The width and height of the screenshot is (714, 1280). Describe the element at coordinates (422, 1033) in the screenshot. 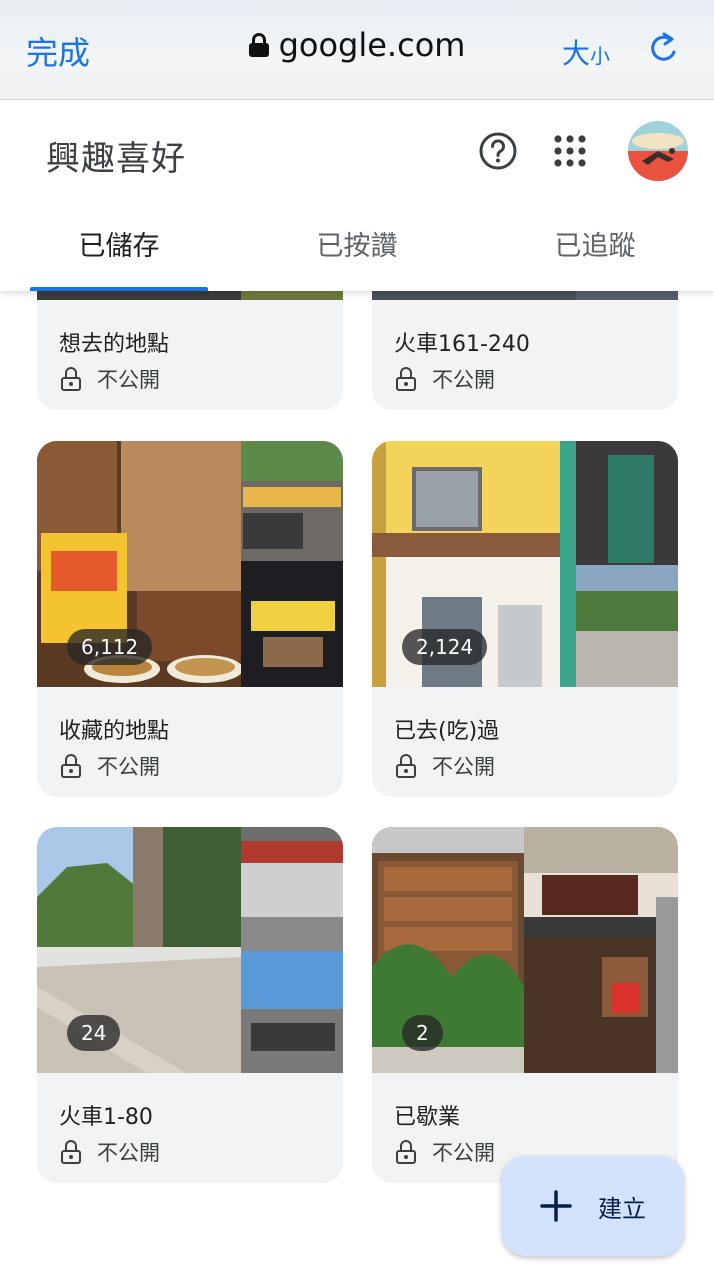

I see `place-count-badge: 2` at that location.